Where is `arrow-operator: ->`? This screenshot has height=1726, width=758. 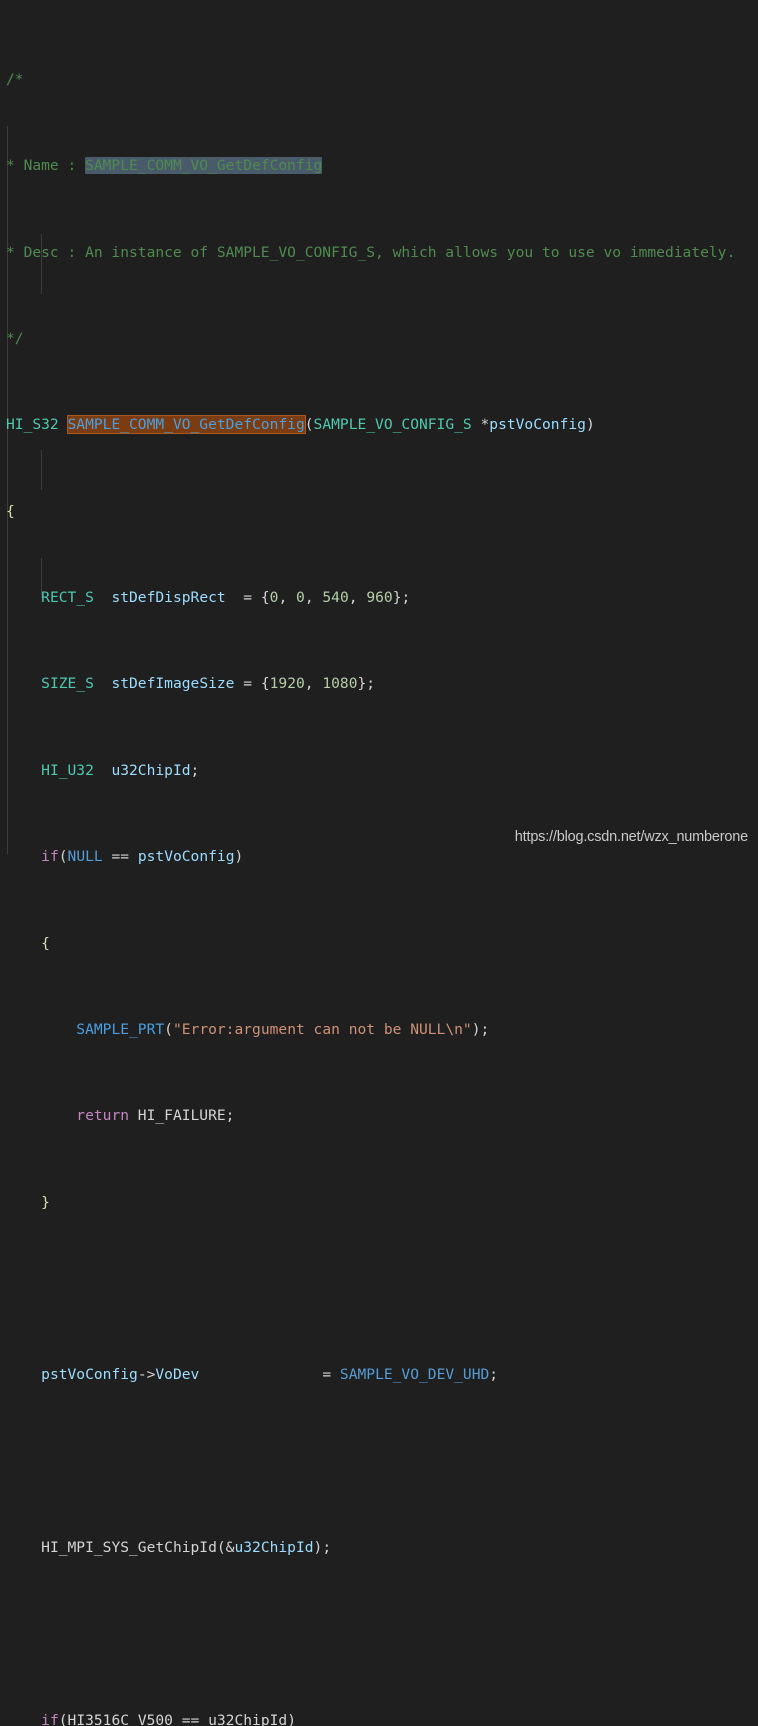
arrow-operator: -> is located at coordinates (146, 1375).